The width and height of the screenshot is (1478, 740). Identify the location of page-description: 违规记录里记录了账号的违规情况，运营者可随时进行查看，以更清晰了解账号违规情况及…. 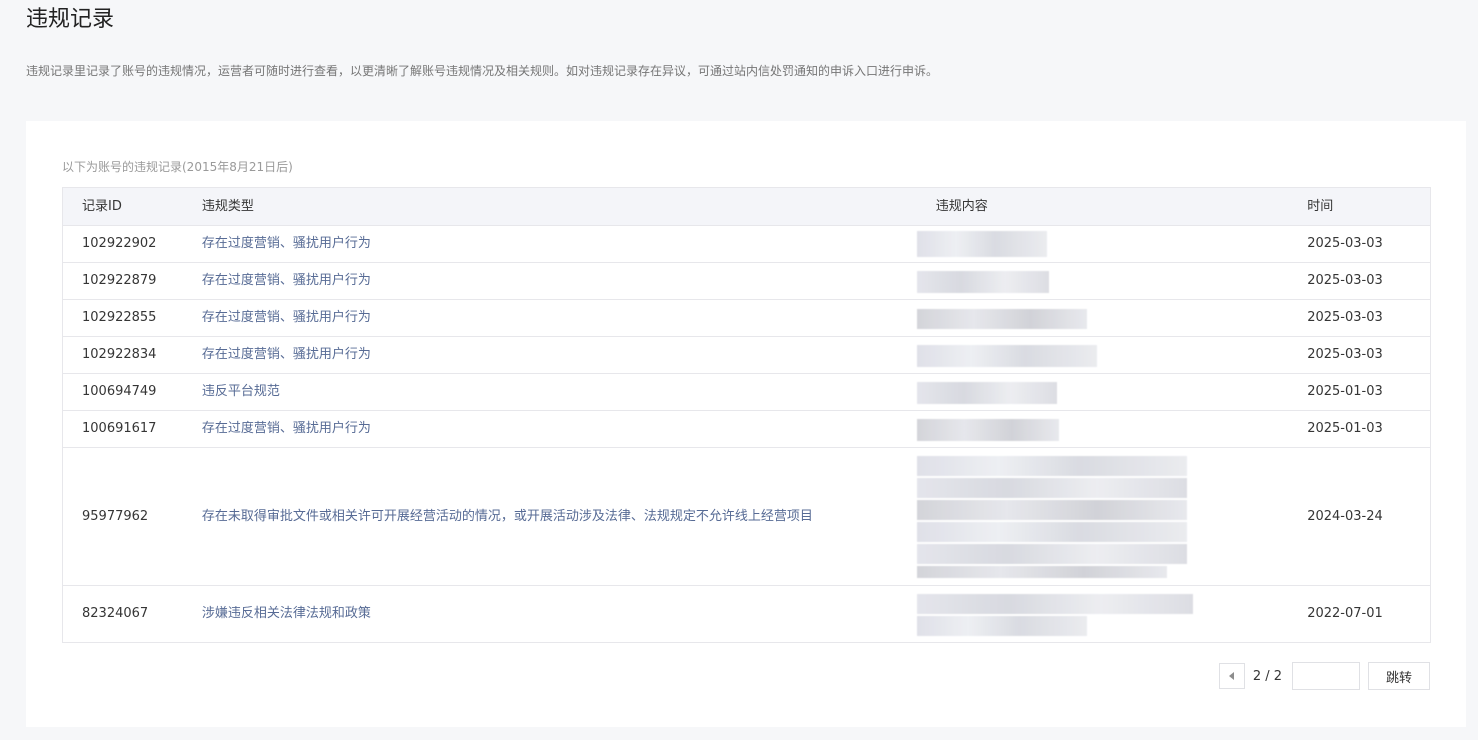
(482, 71).